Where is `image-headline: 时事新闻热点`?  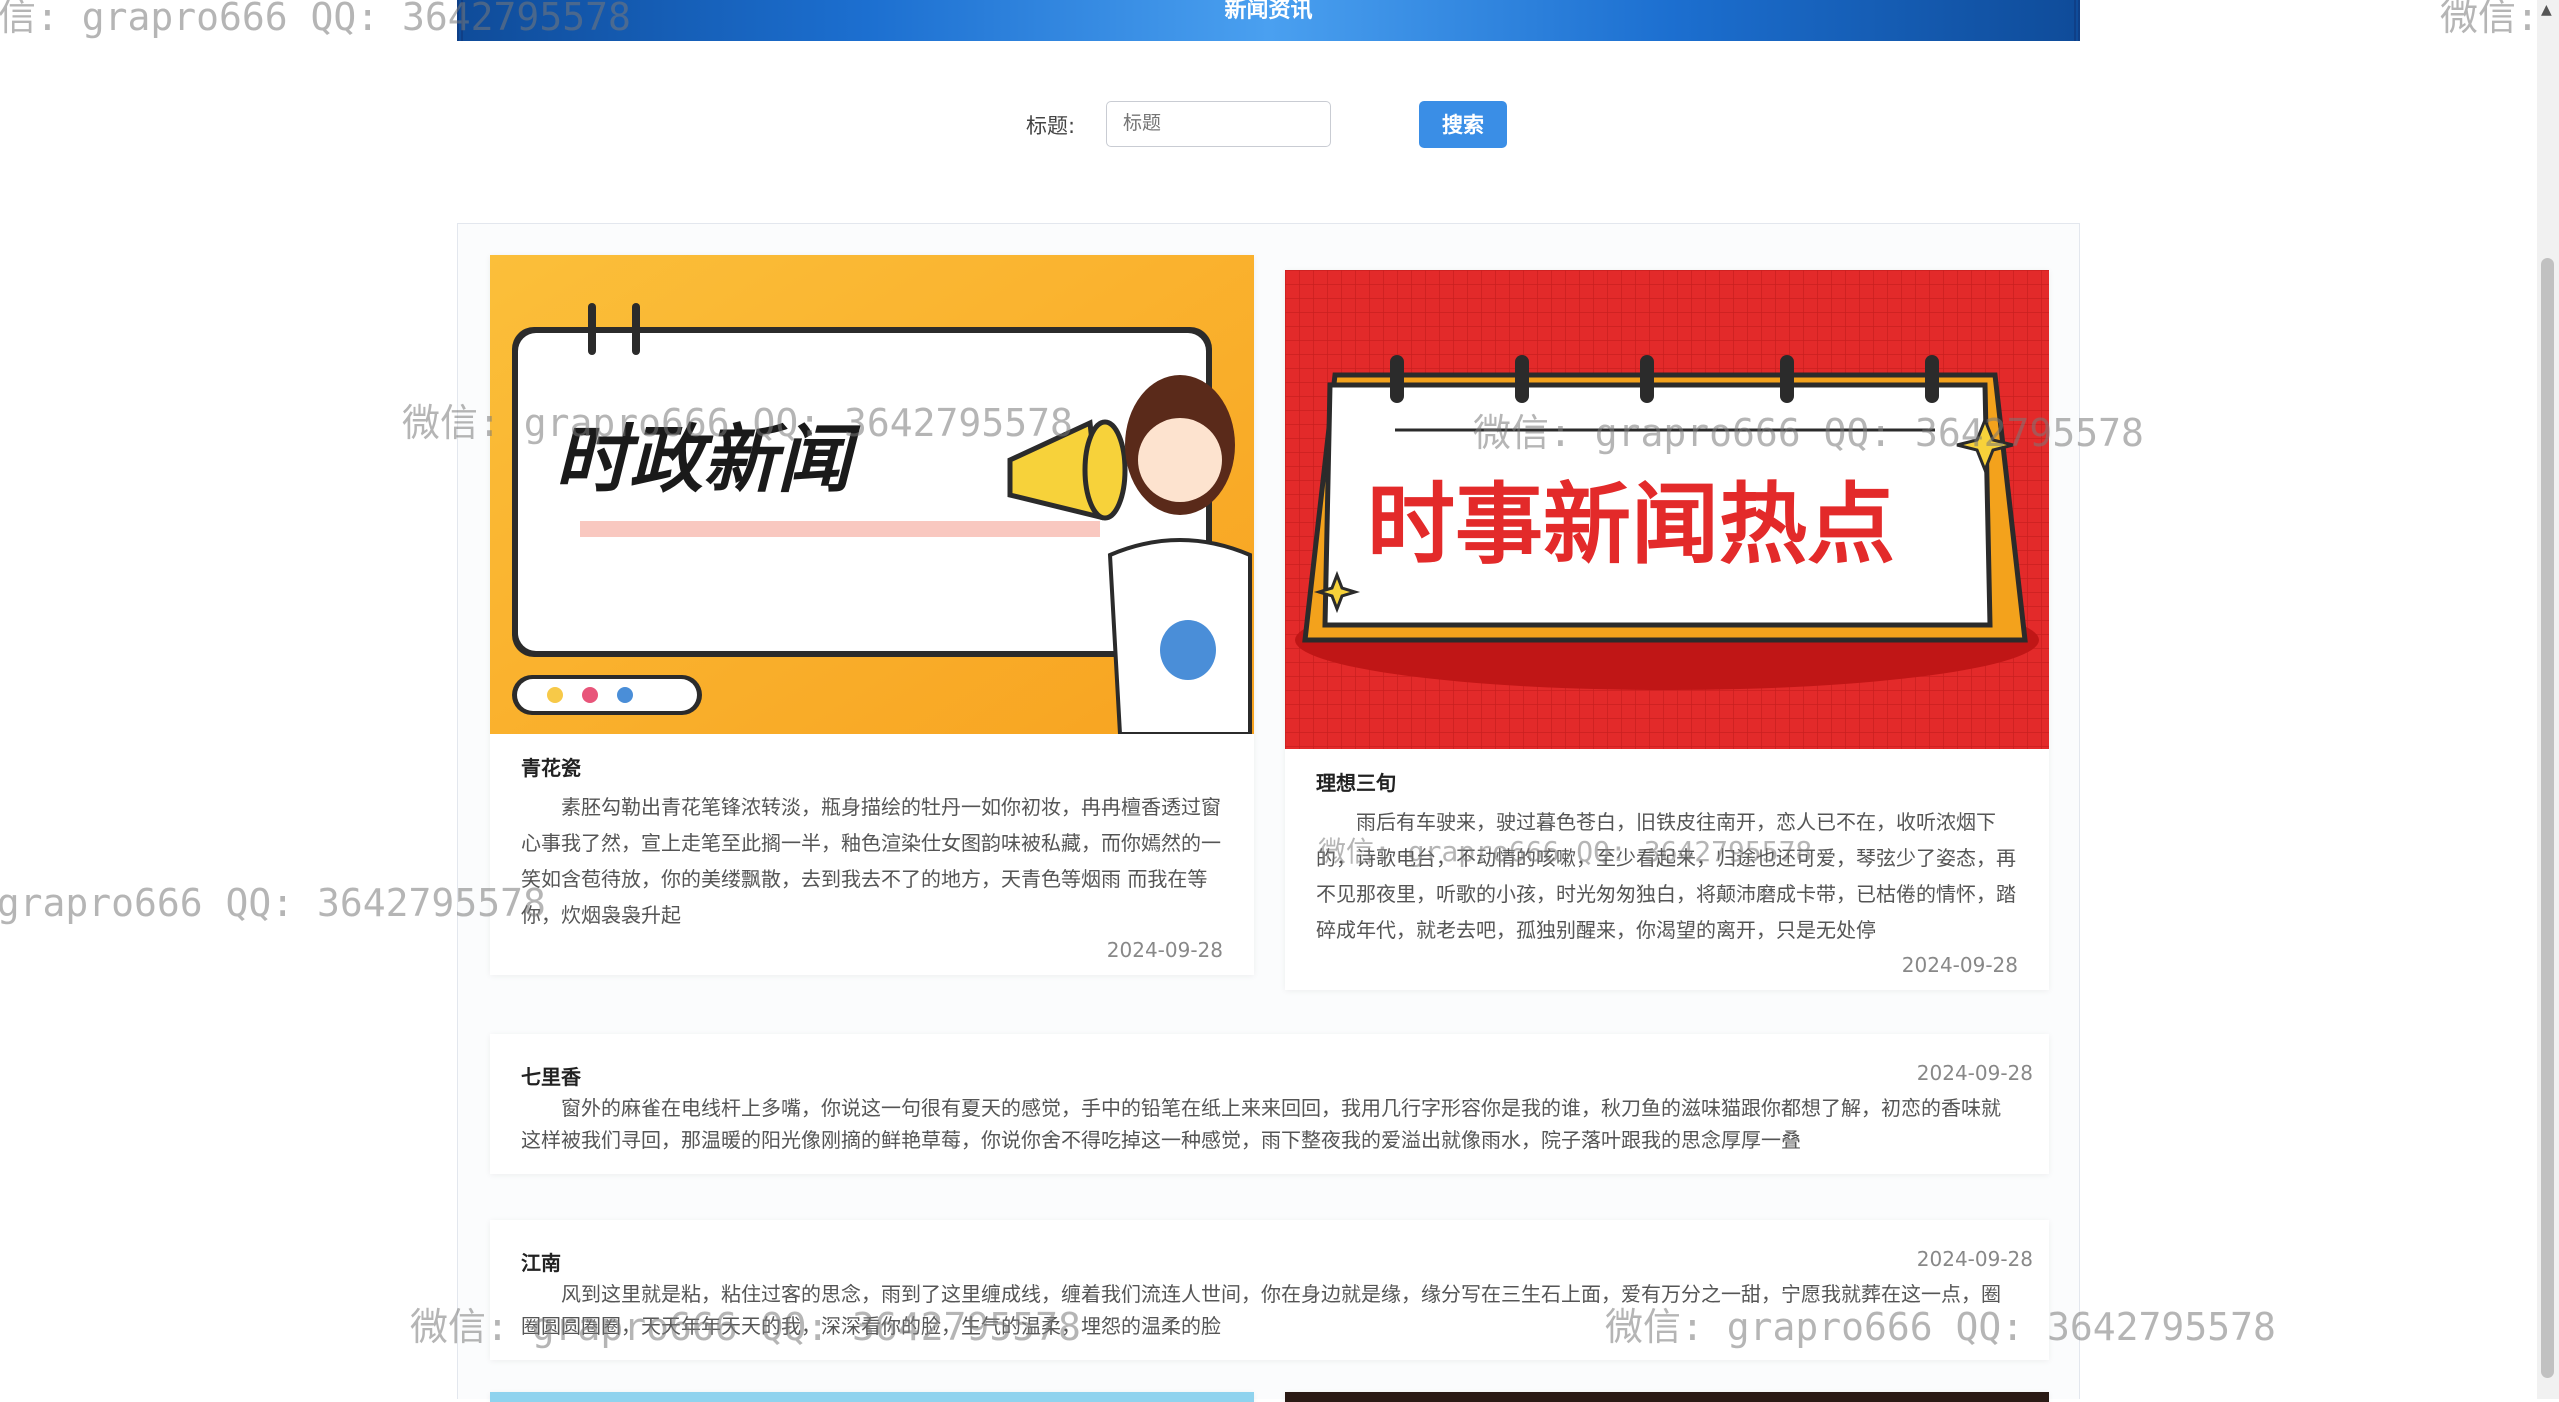 image-headline: 时事新闻热点 is located at coordinates (1631, 524).